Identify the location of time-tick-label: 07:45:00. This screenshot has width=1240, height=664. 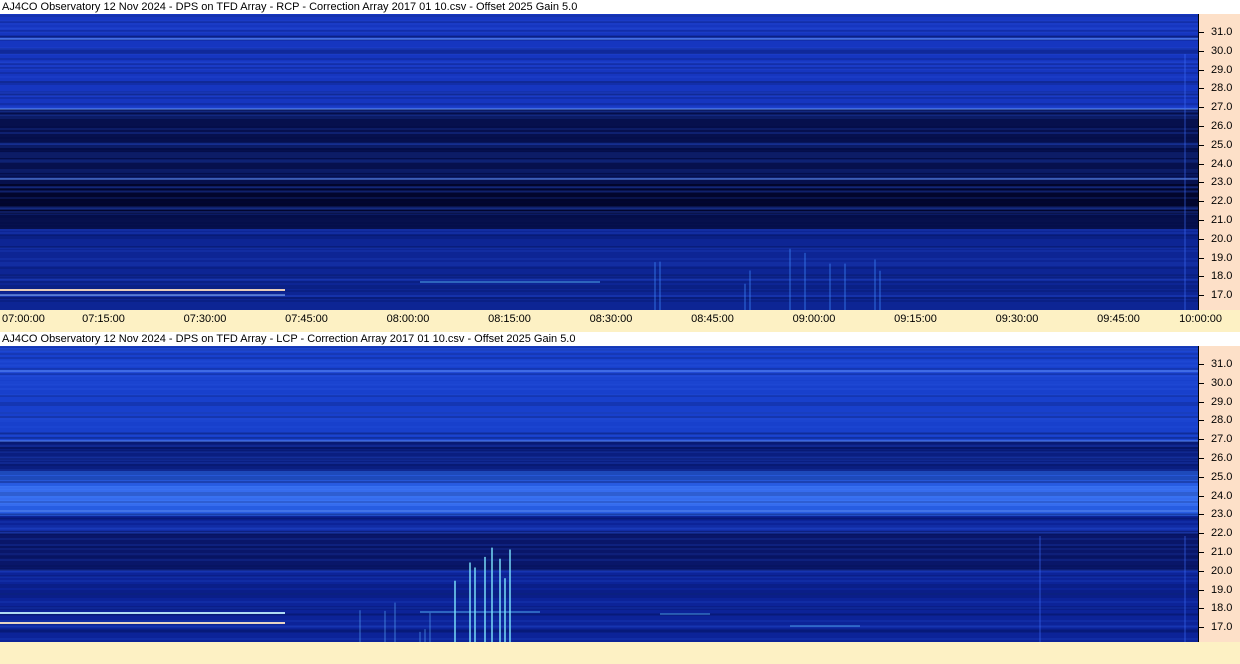
(306, 319).